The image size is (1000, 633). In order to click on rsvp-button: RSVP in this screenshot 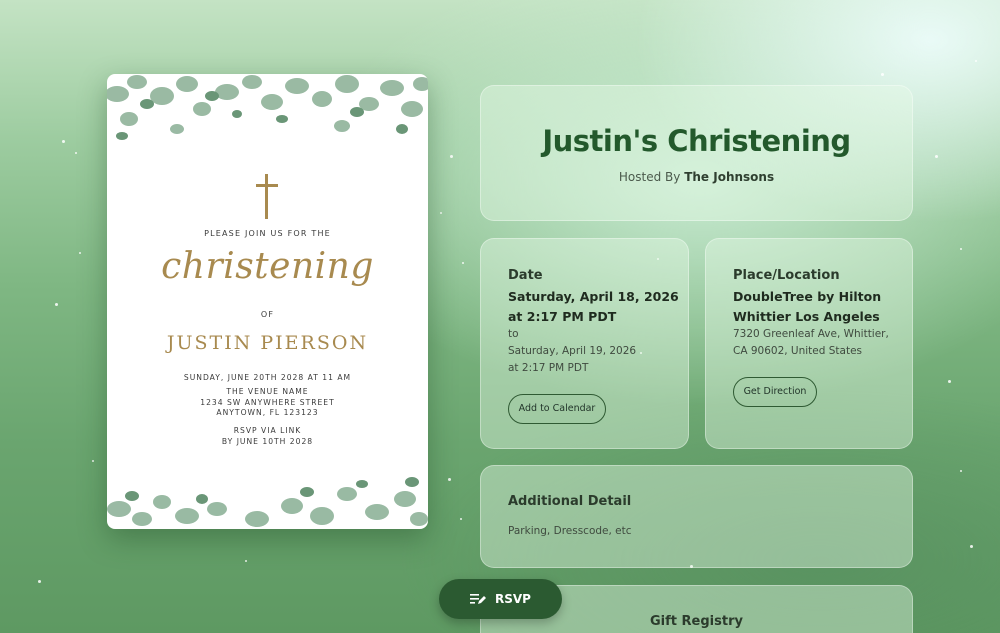, I will do `click(500, 599)`.